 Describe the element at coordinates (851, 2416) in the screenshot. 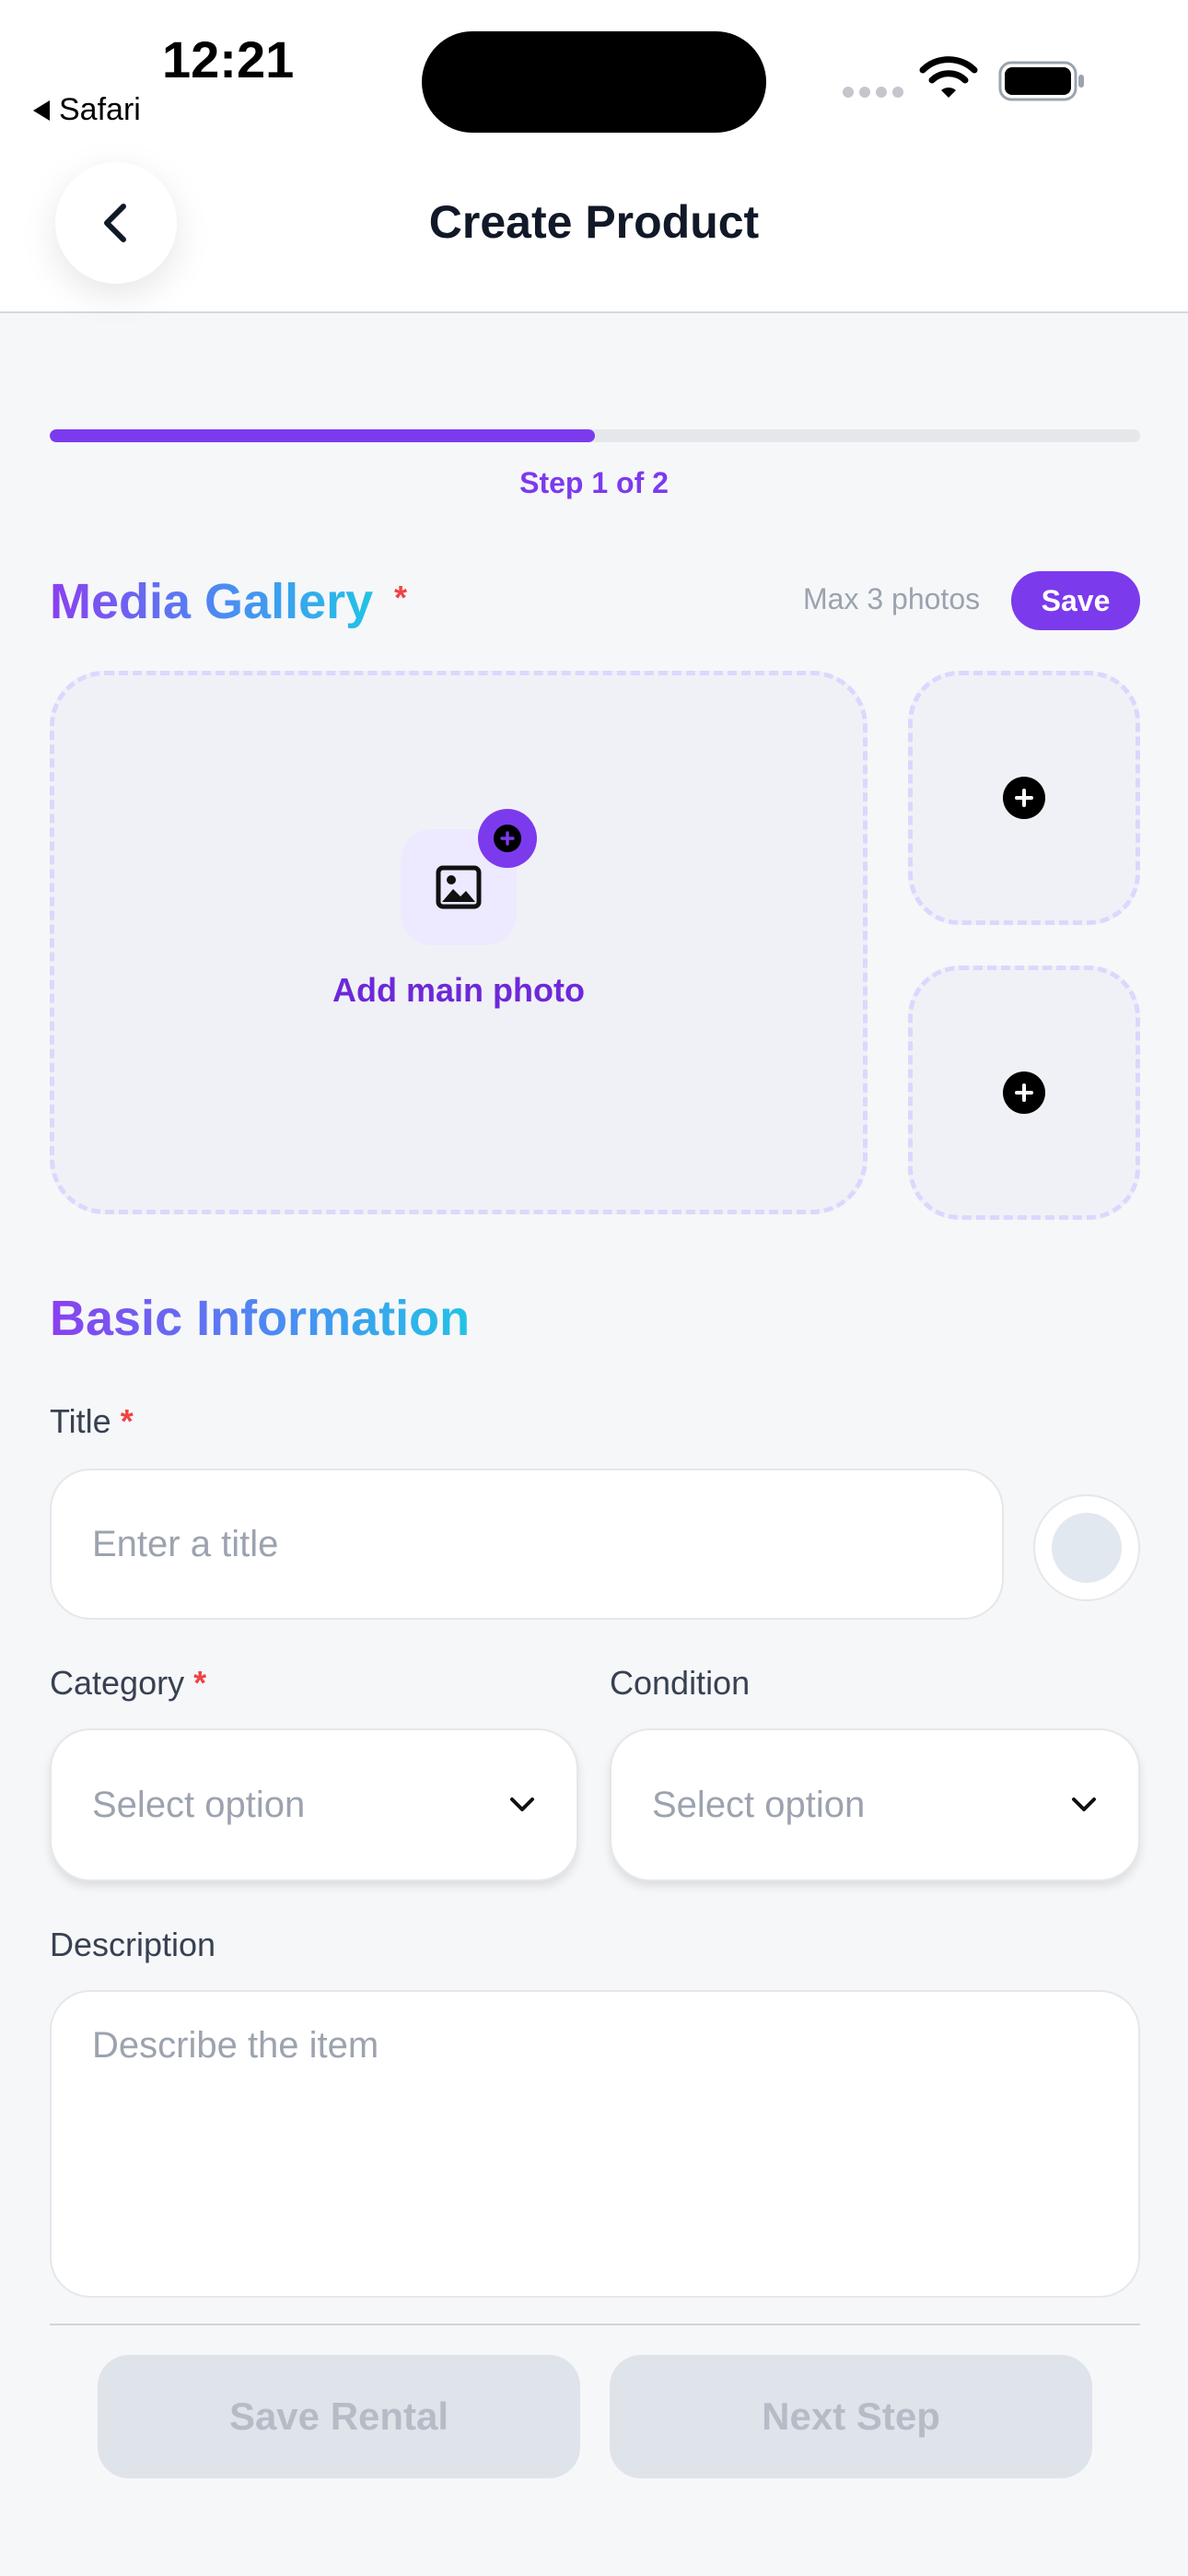

I see `next-step-button: Next Step` at that location.